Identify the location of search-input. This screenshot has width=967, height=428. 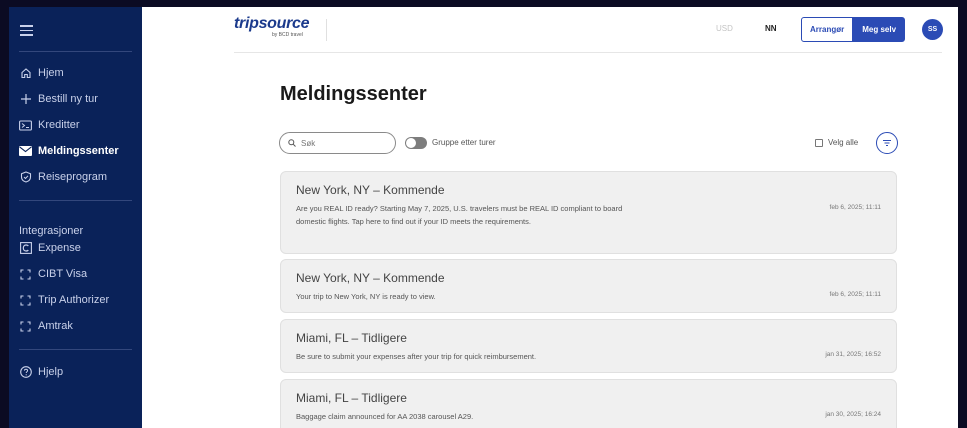
(341, 143).